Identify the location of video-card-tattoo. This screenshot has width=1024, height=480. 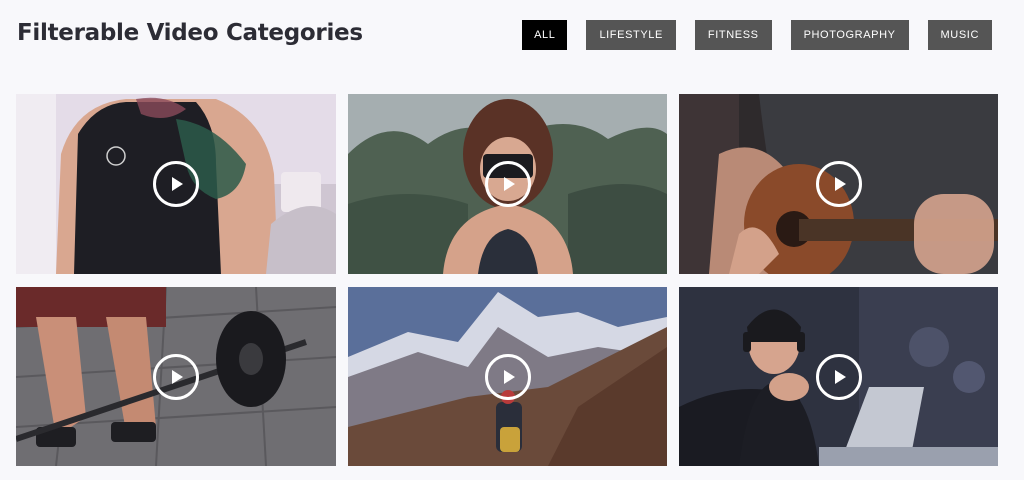
(176, 184).